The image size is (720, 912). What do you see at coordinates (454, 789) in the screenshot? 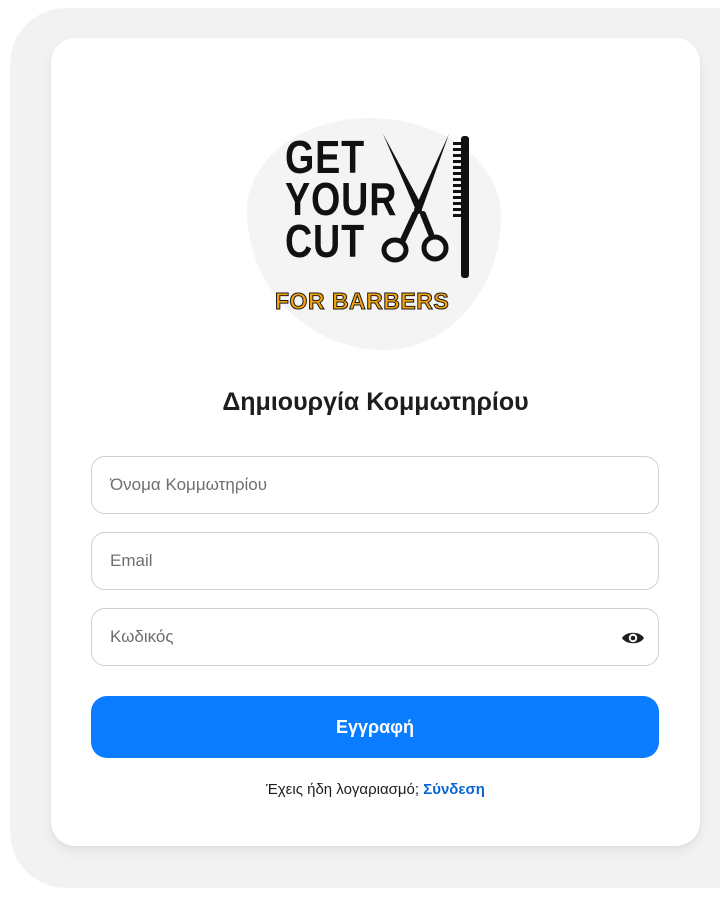
I see `login-link: Σύνδεση` at bounding box center [454, 789].